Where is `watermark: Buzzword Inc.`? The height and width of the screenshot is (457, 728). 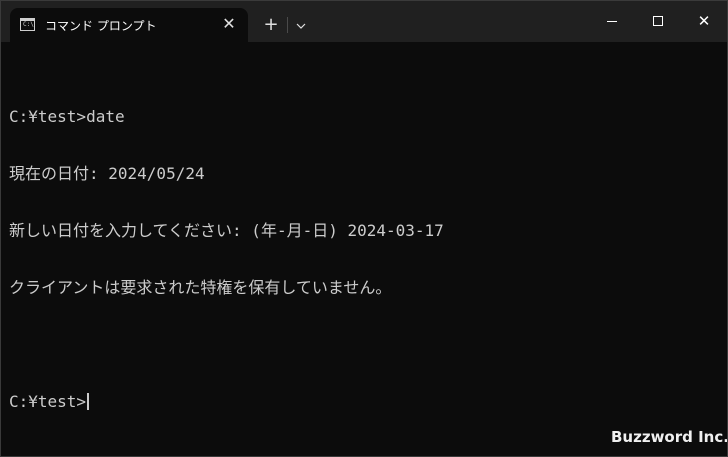
watermark: Buzzword Inc. is located at coordinates (669, 437).